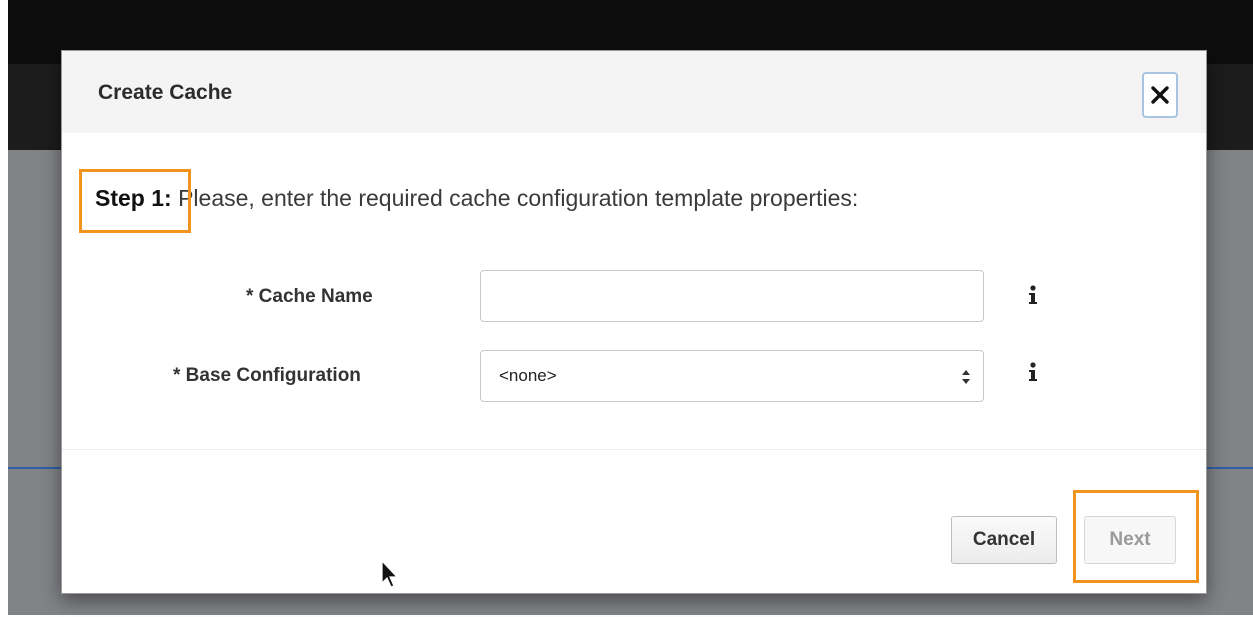  Describe the element at coordinates (267, 375) in the screenshot. I see `base-configuration-label: * Base Configuration` at that location.